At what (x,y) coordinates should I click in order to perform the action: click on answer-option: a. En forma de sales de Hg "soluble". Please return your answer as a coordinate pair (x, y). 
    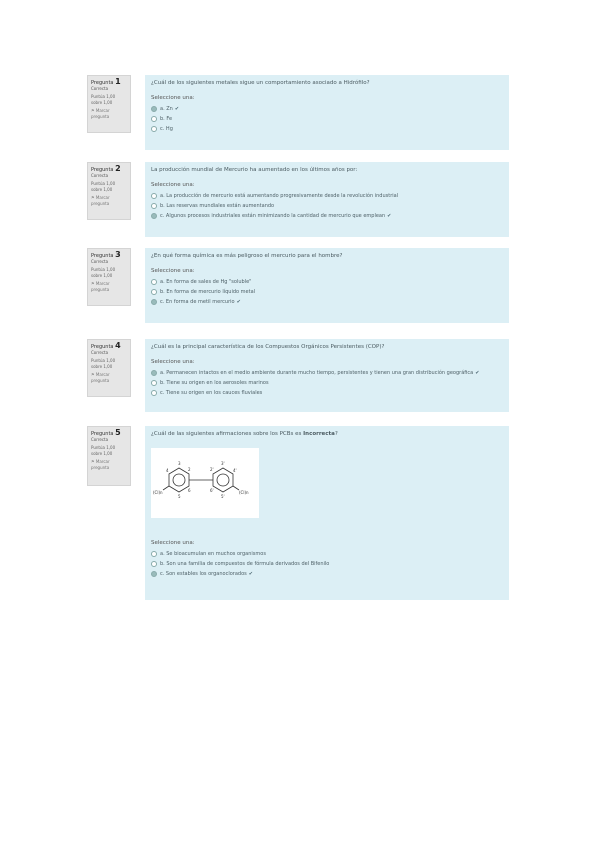
    Looking at the image, I should click on (327, 282).